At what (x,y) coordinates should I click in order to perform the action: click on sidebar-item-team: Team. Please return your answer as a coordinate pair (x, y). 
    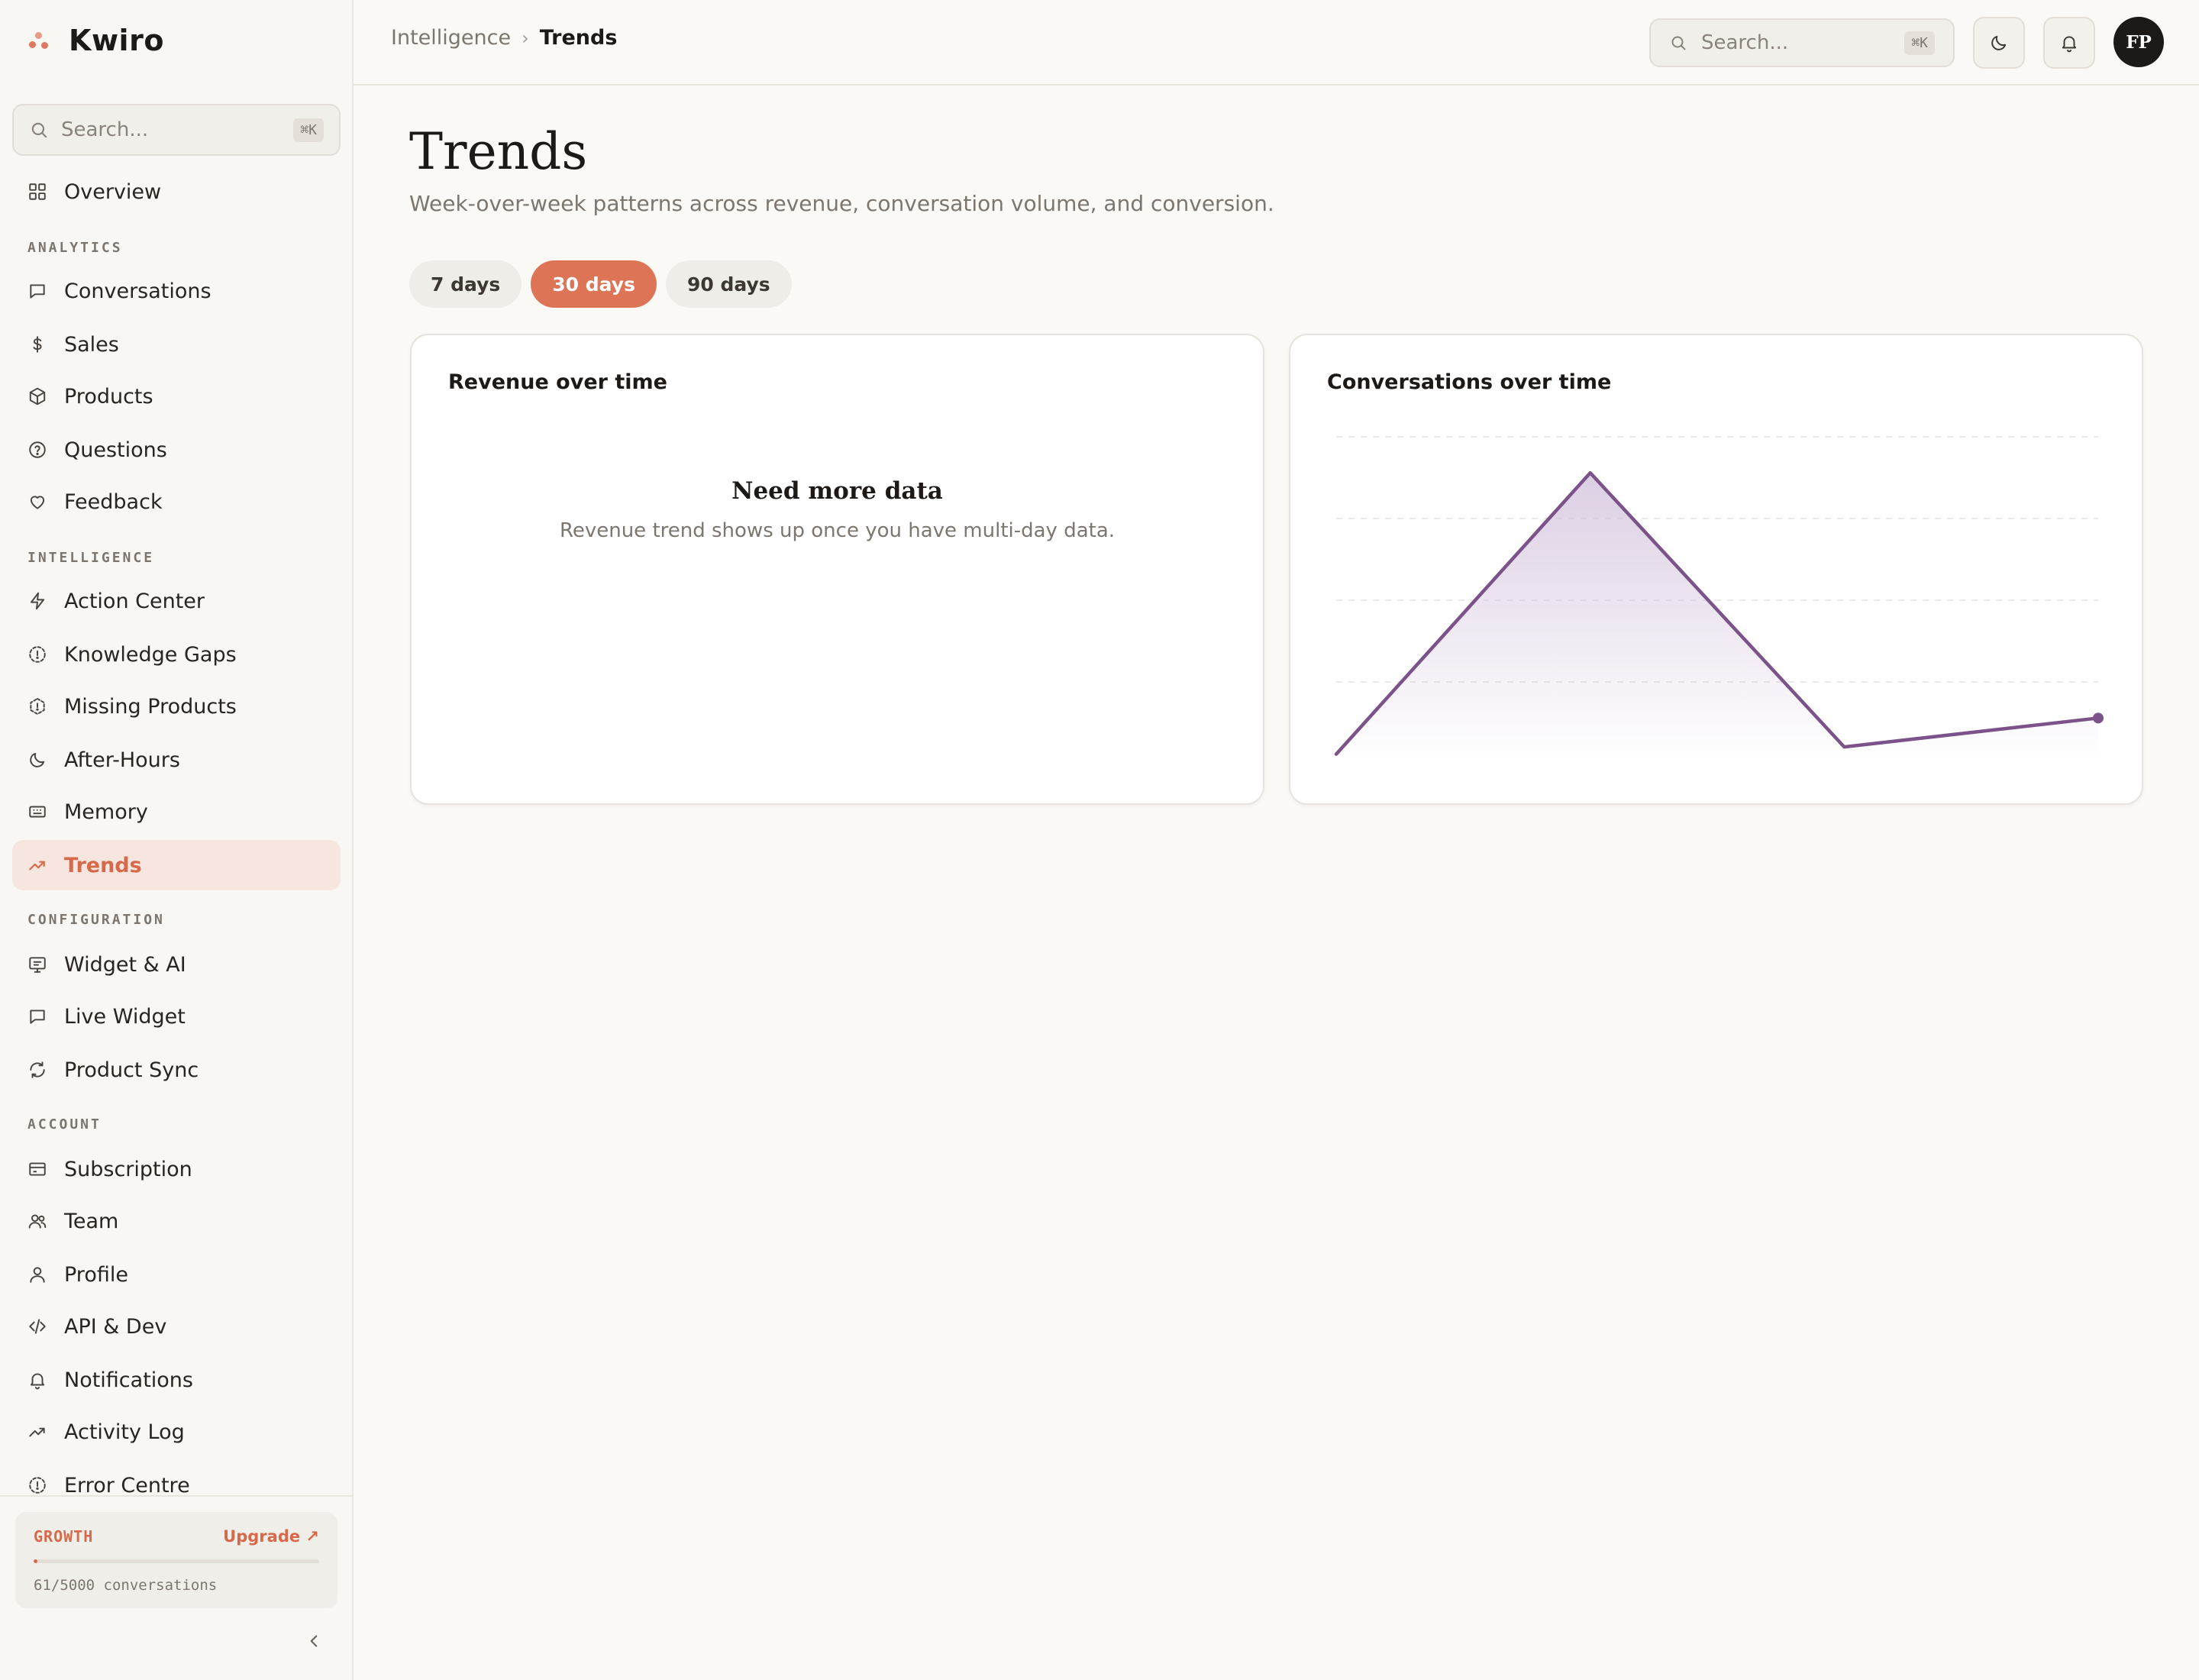
    Looking at the image, I should click on (177, 1221).